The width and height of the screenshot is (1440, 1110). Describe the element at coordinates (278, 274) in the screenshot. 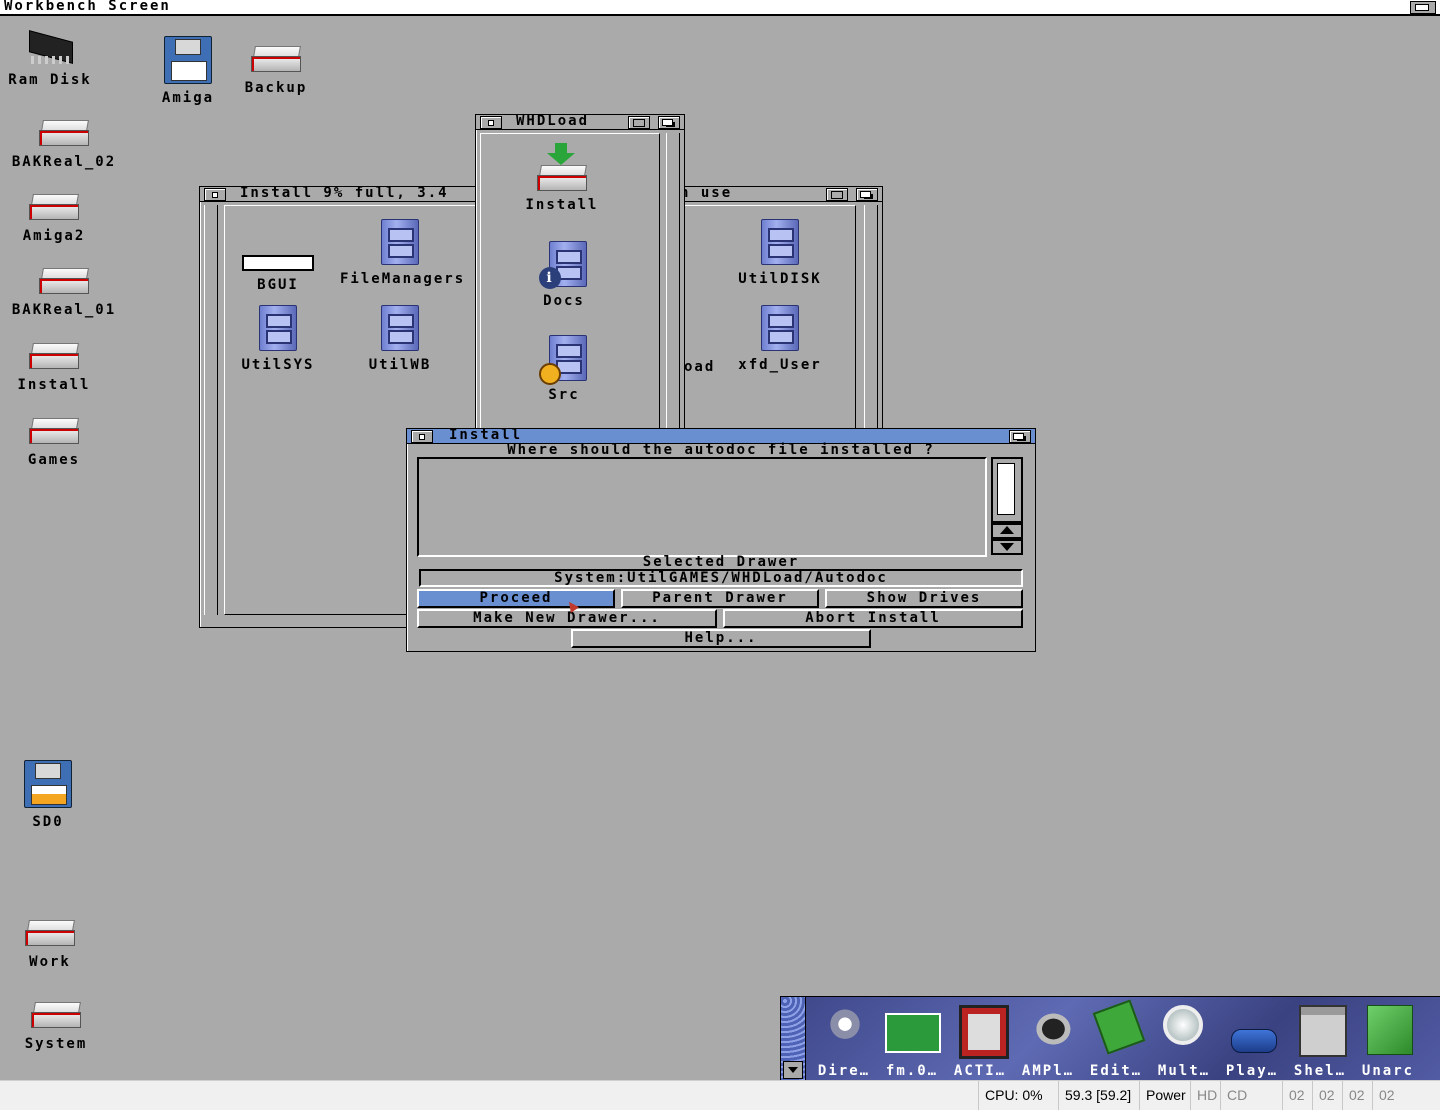

I see `drawer-item-bgui: BGUI` at that location.